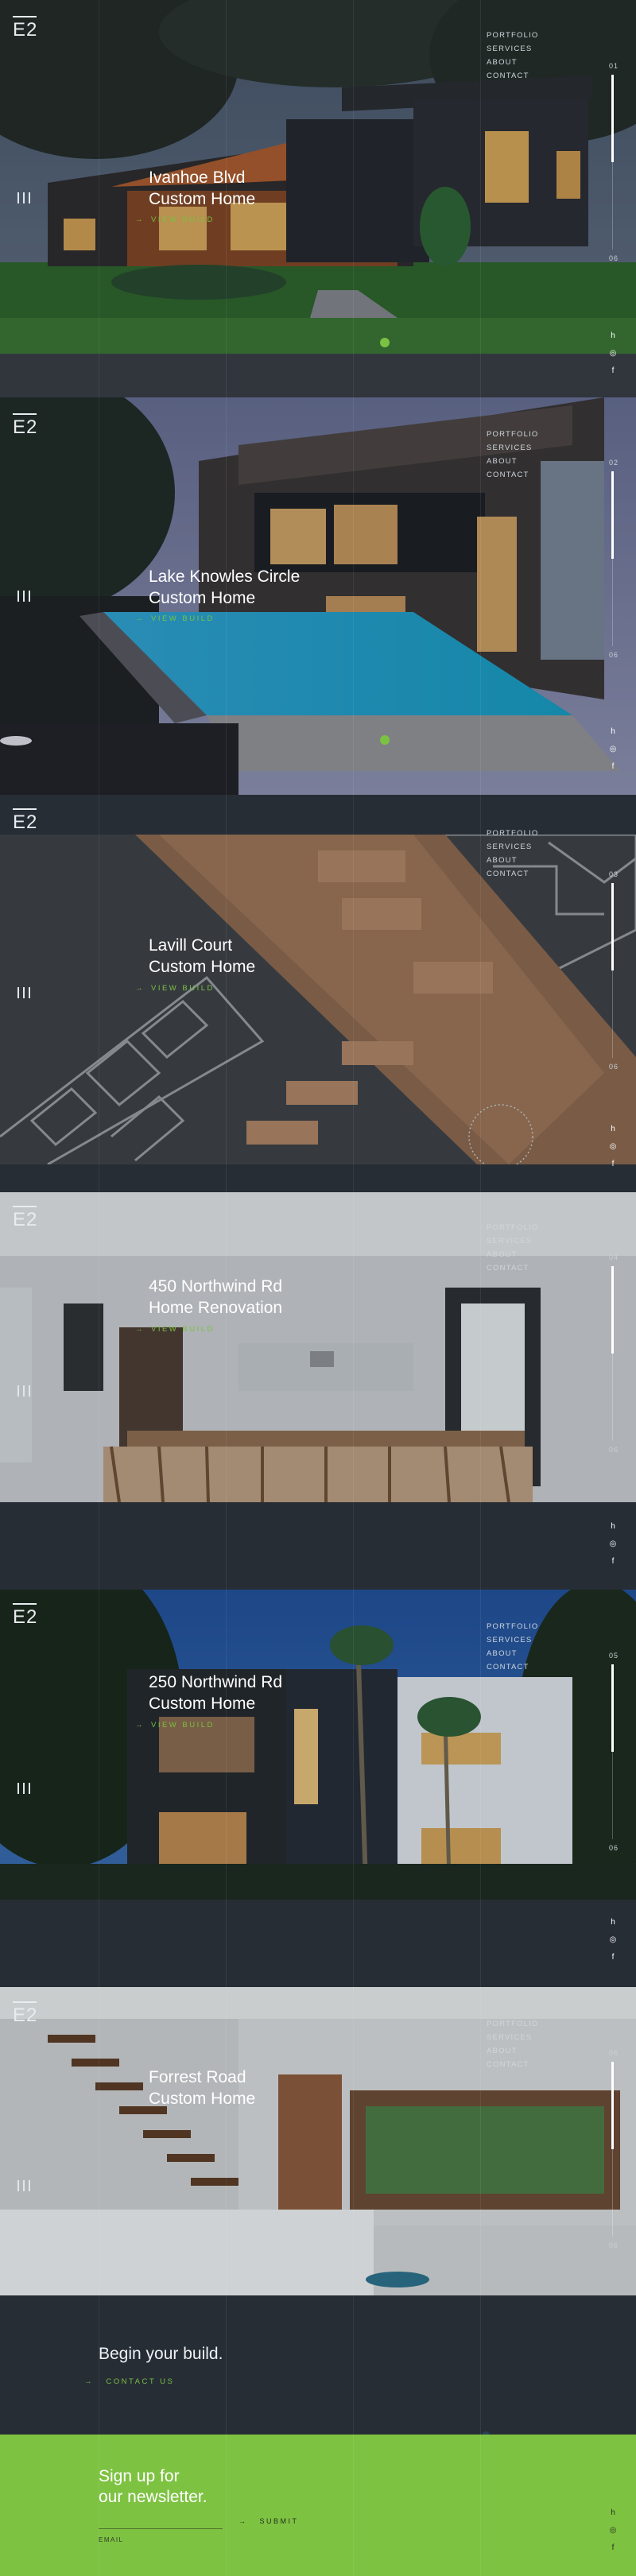 Image resolution: width=636 pixels, height=2576 pixels. What do you see at coordinates (617, 162) in the screenshot?
I see `slide-progress: 01 06` at bounding box center [617, 162].